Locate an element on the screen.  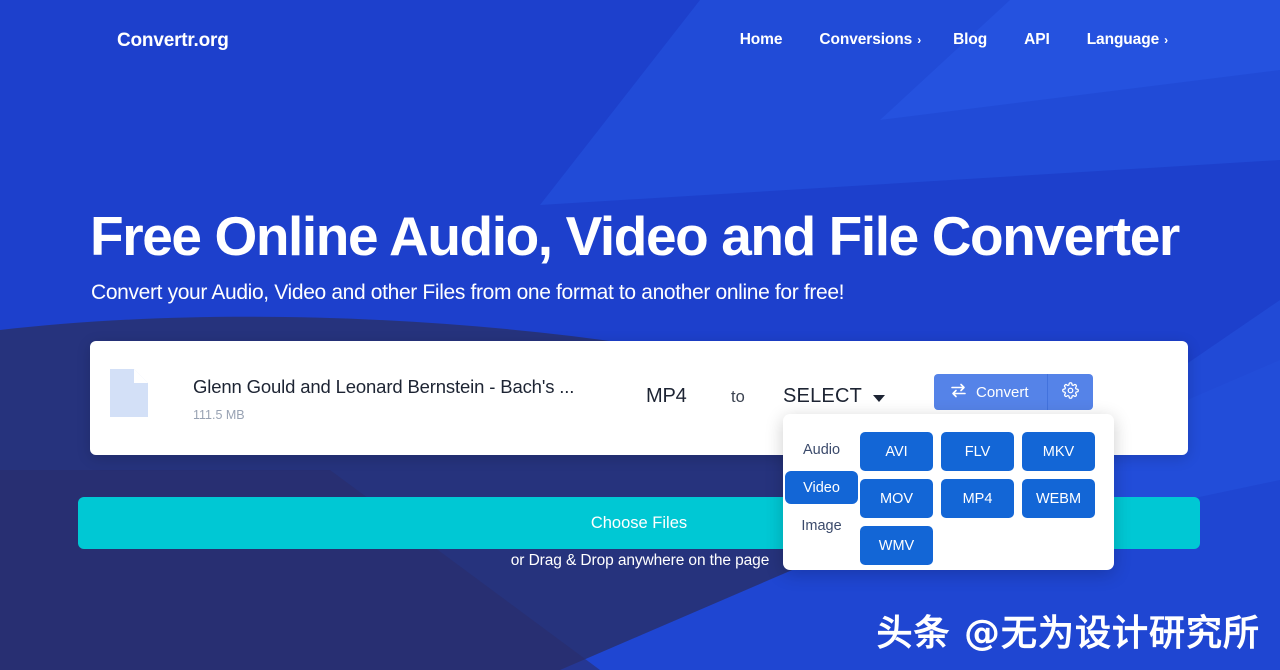
nav-item-language: Language › is located at coordinates (1127, 40).